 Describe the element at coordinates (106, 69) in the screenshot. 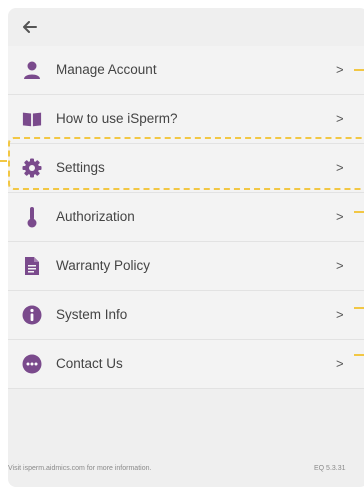

I see `menu-item-label: Manage Account` at that location.